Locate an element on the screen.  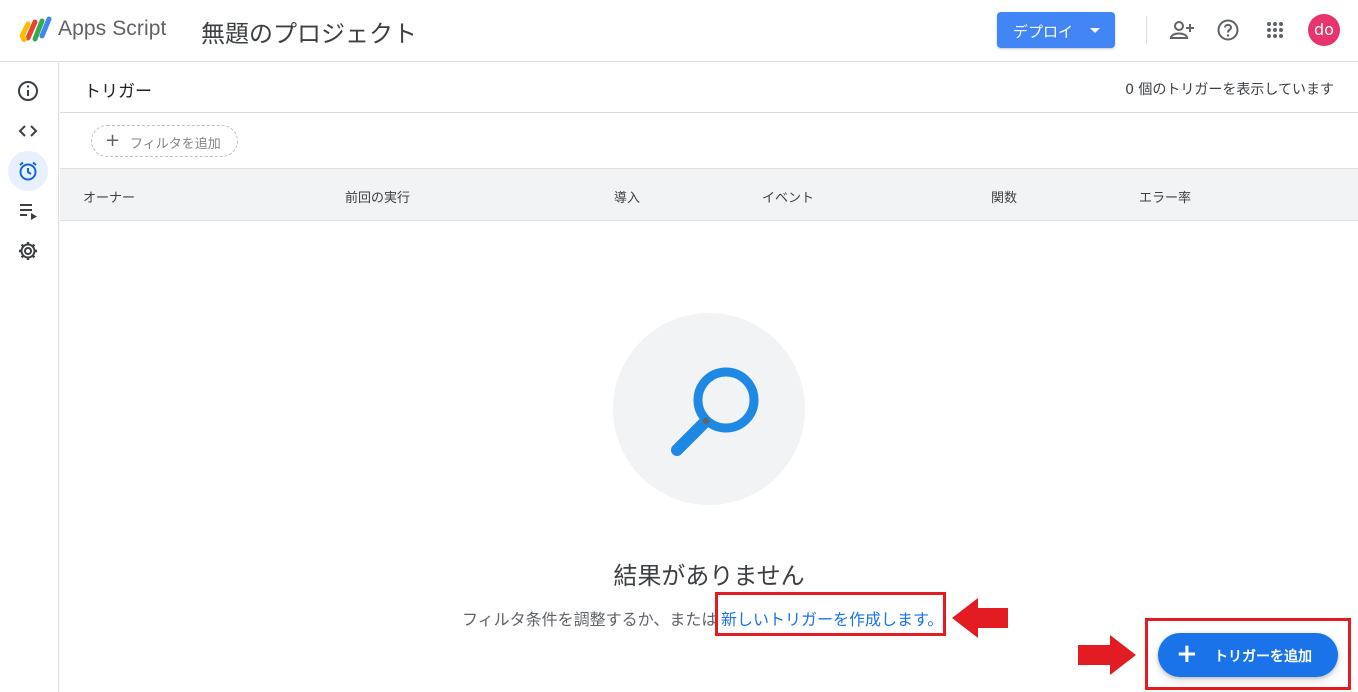
gear-icon is located at coordinates (28, 251).